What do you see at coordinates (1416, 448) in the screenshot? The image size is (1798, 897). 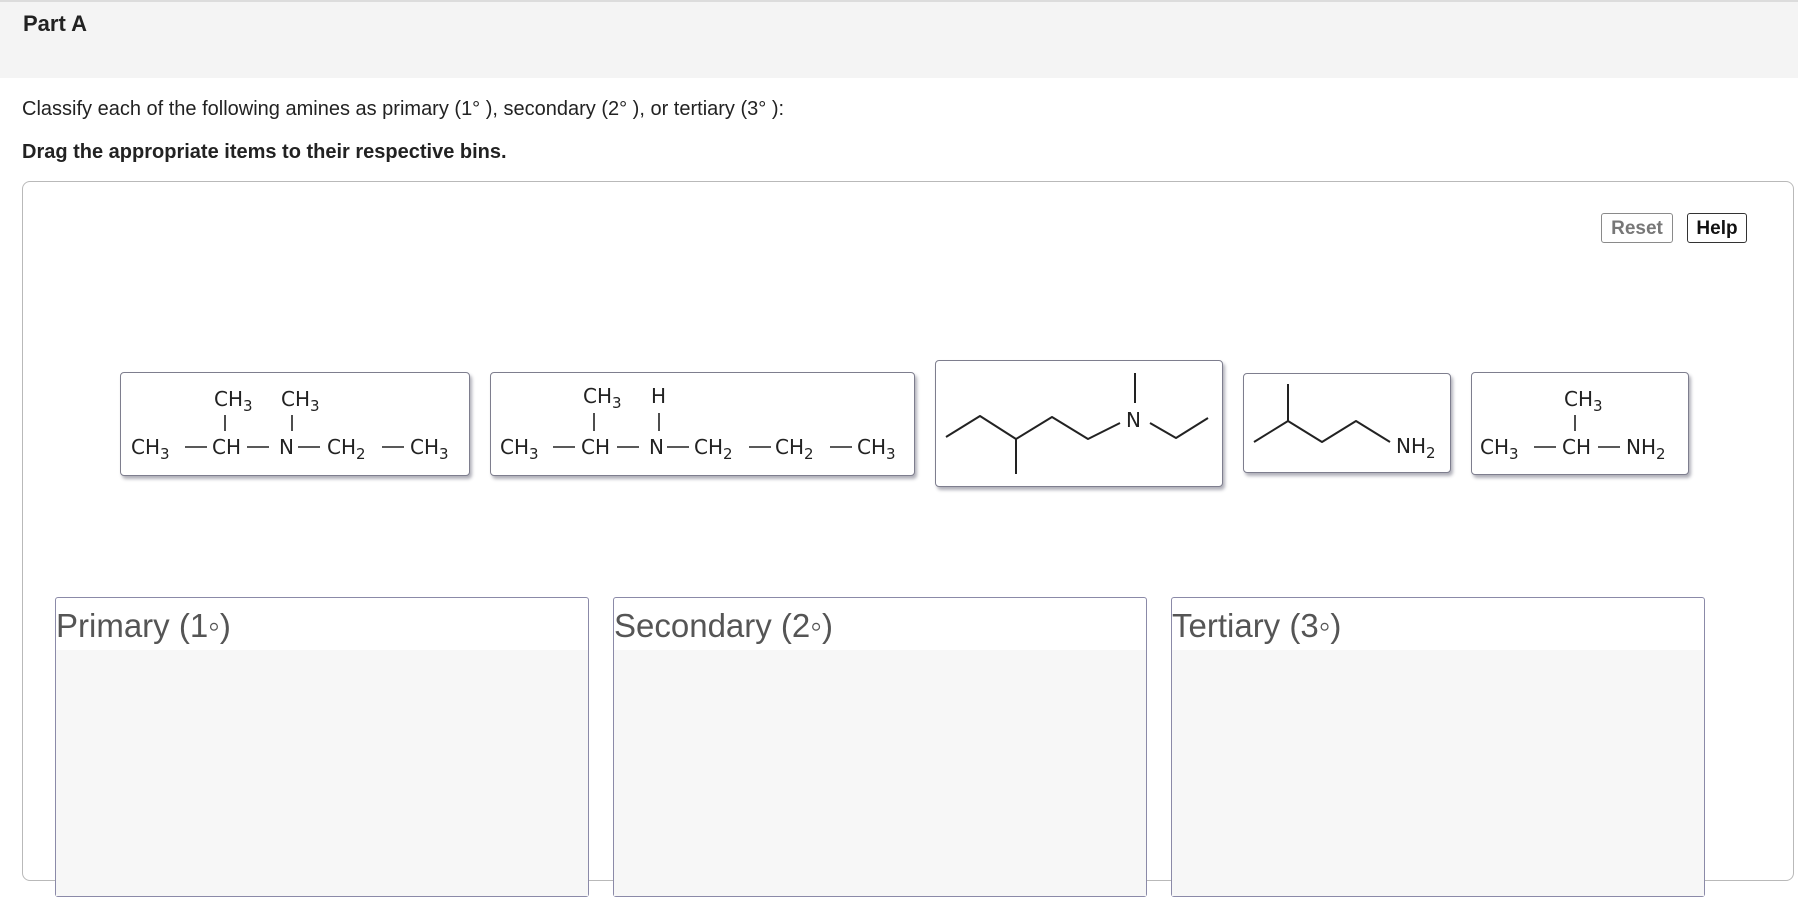 I see `amine-group: NH2` at bounding box center [1416, 448].